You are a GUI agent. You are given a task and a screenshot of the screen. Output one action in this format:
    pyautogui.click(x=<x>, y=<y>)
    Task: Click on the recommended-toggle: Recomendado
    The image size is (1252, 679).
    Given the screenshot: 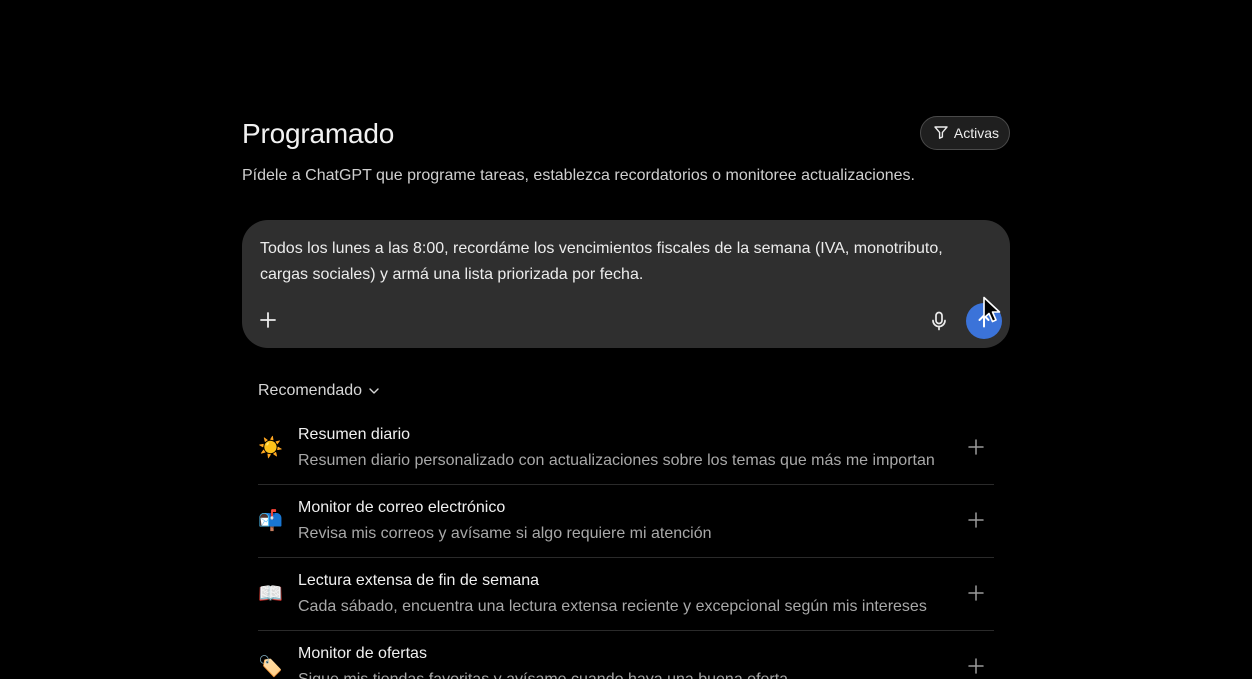 What is the action you would take?
    pyautogui.click(x=319, y=391)
    